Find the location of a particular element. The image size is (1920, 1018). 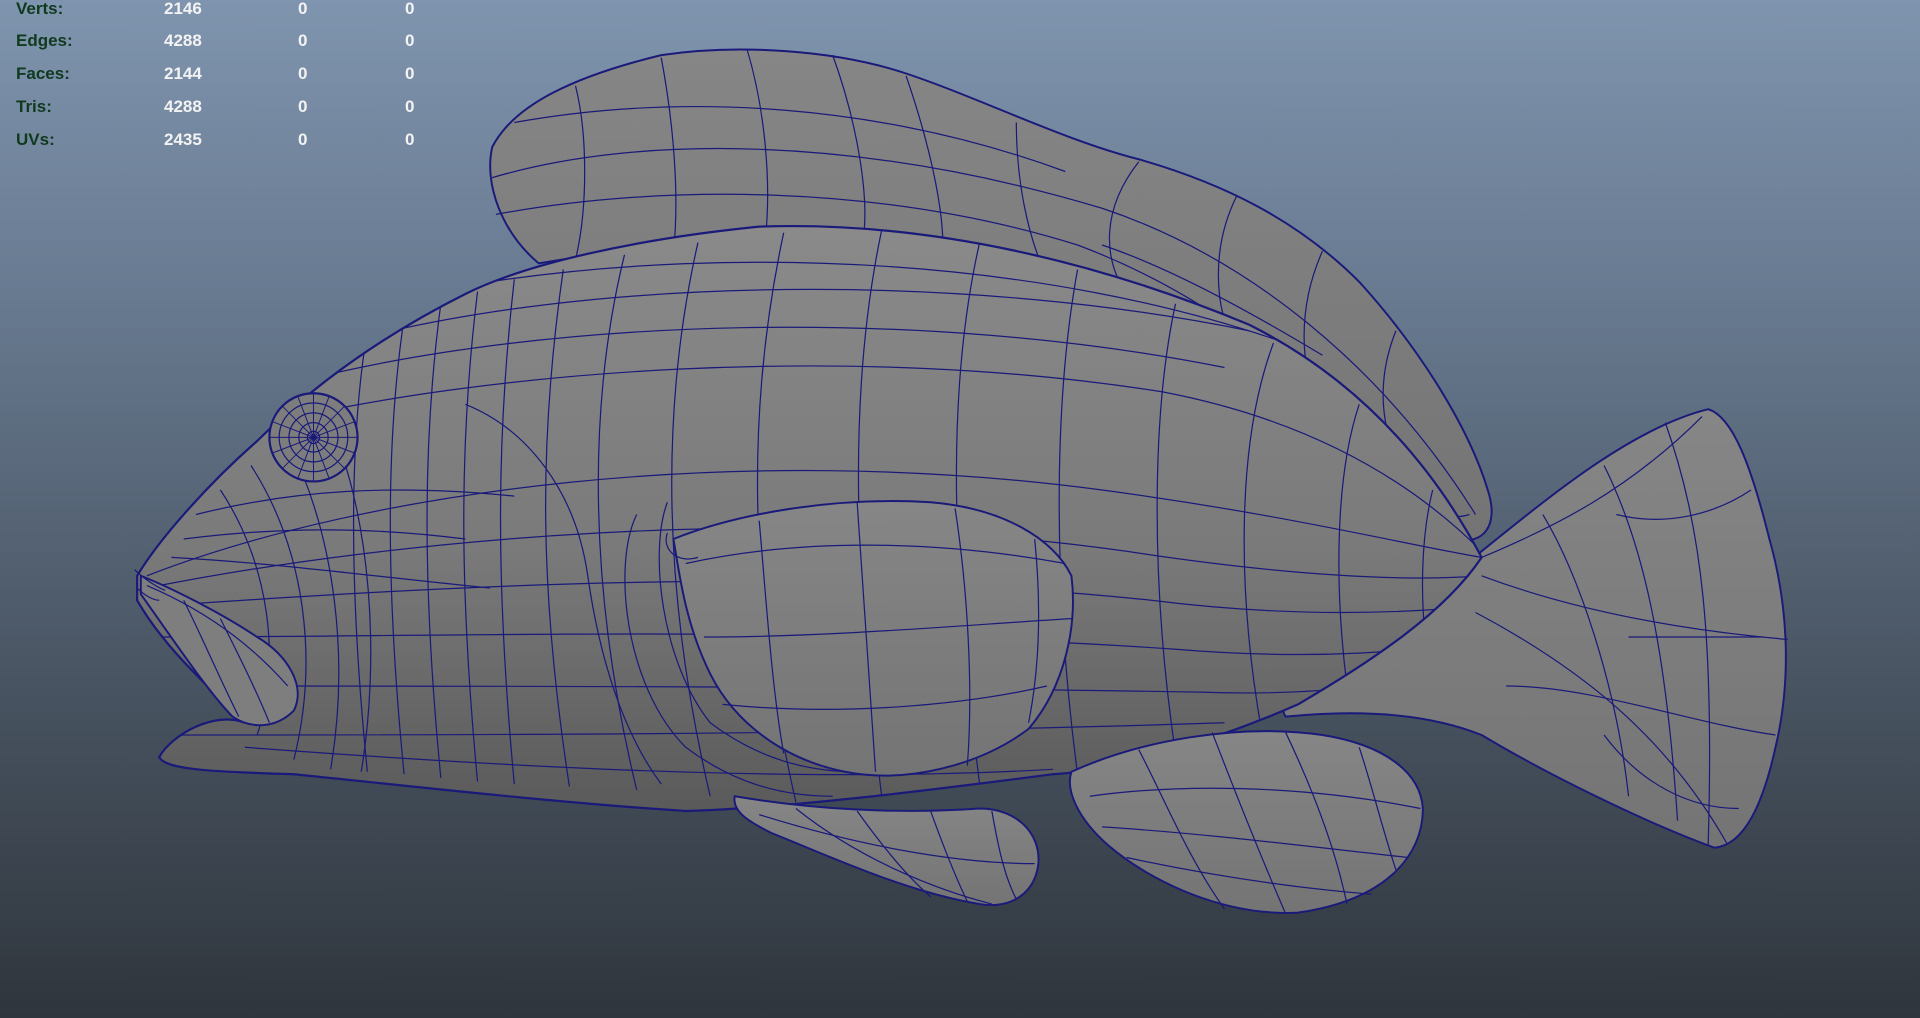

hud-label: UVs: is located at coordinates (35, 139).